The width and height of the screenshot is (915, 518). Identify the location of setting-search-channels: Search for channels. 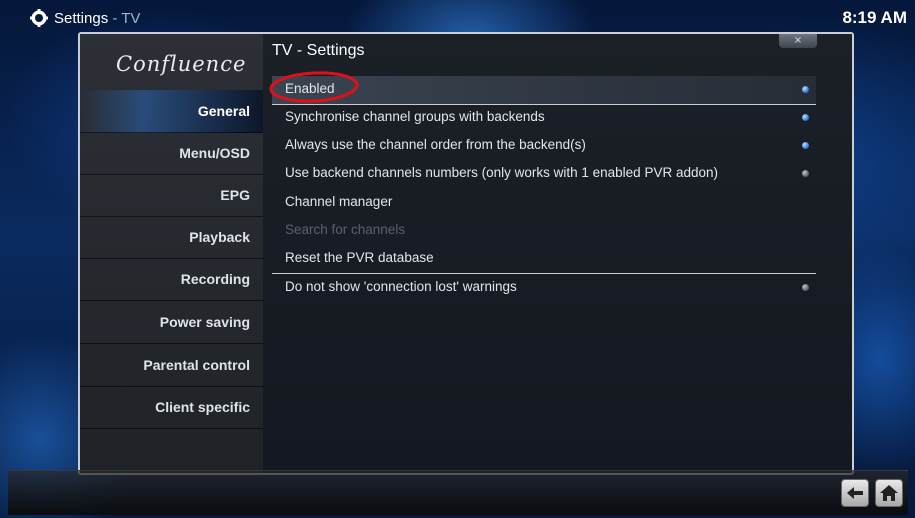
(544, 231).